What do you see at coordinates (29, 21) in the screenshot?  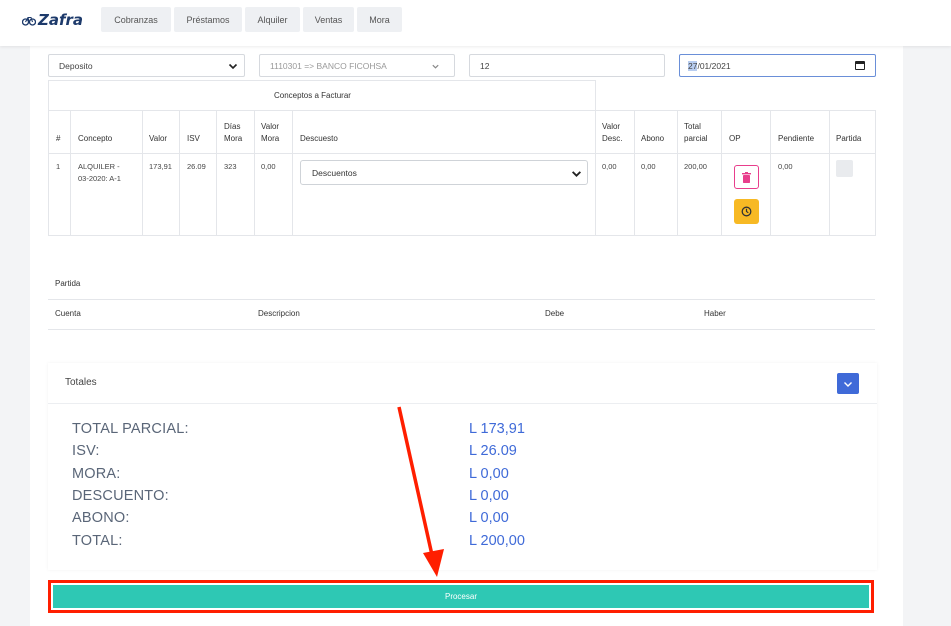 I see `bicycle-icon` at bounding box center [29, 21].